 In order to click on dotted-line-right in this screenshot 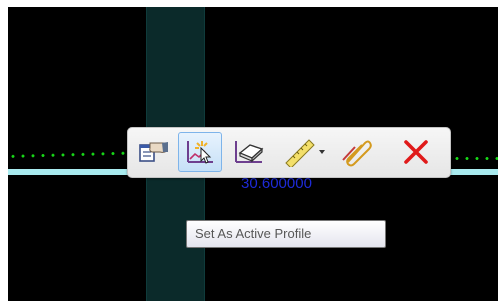, I will do `click(475, 158)`.